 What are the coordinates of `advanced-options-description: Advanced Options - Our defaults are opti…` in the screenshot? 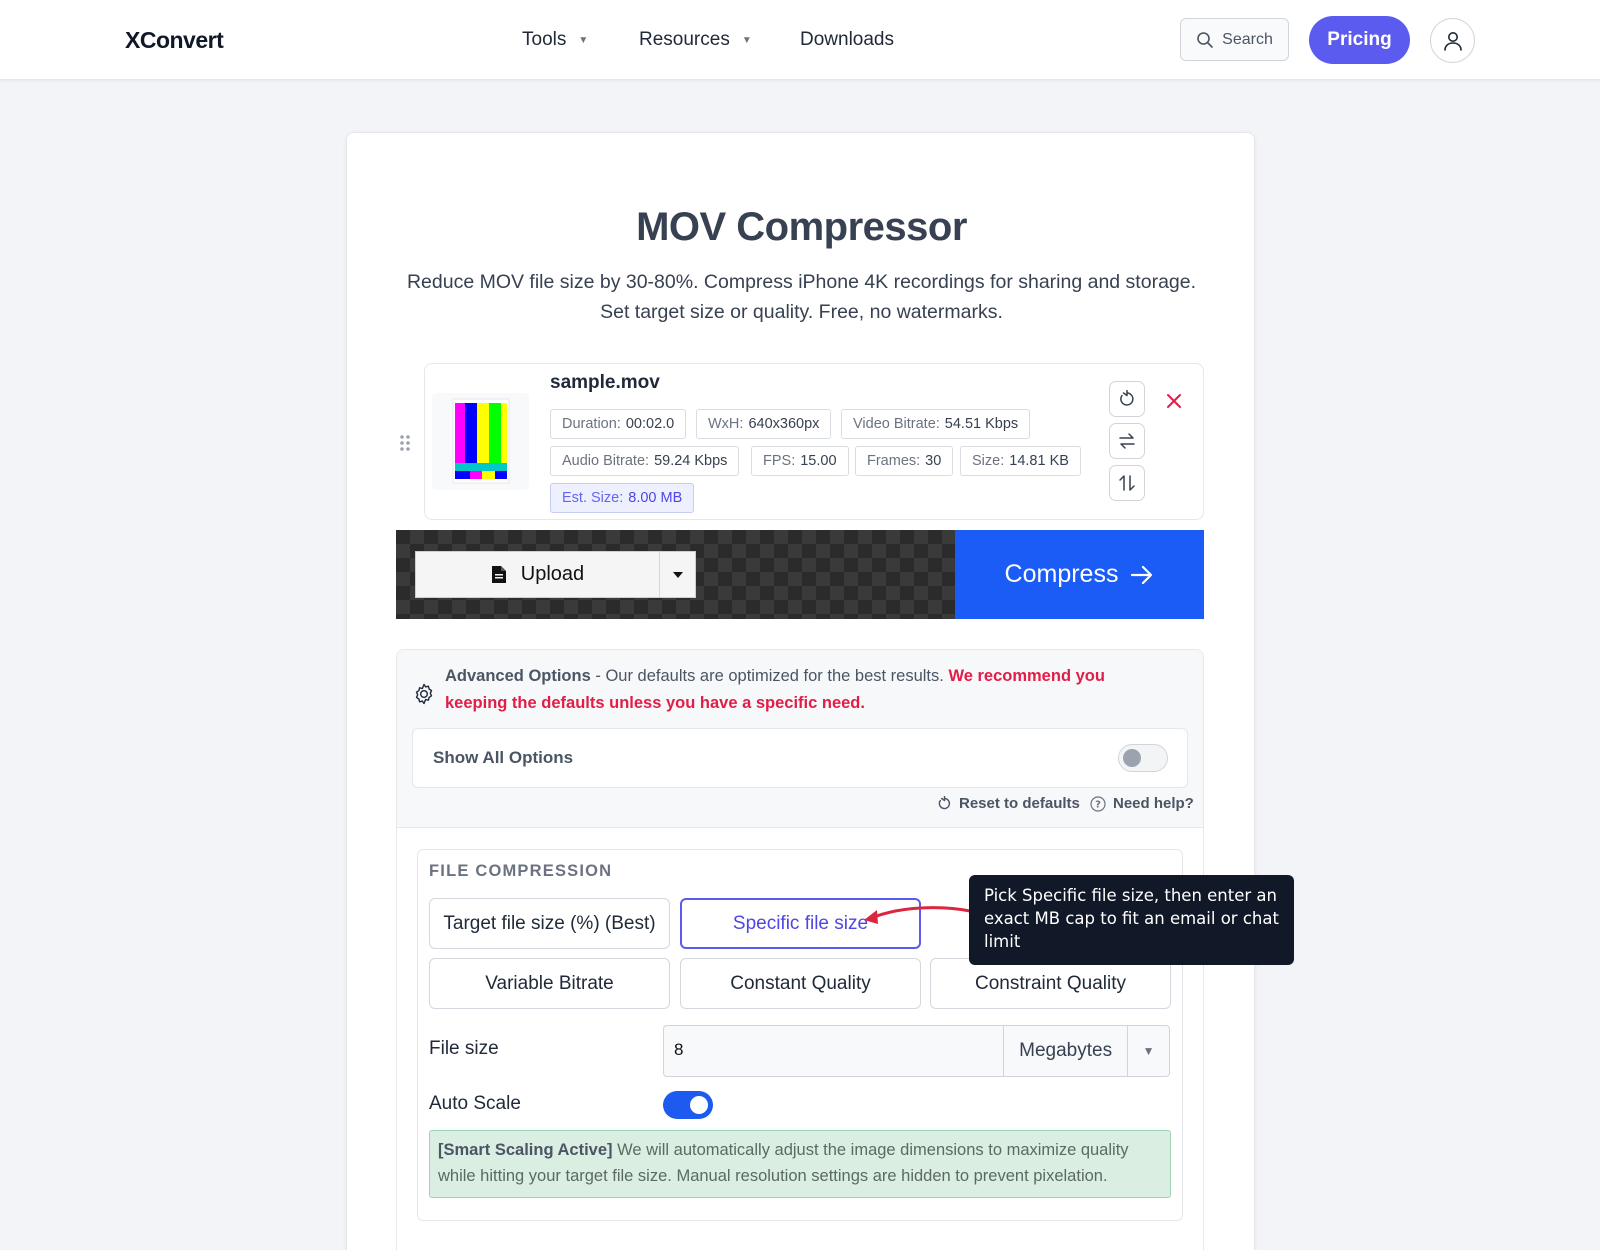 It's located at (795, 689).